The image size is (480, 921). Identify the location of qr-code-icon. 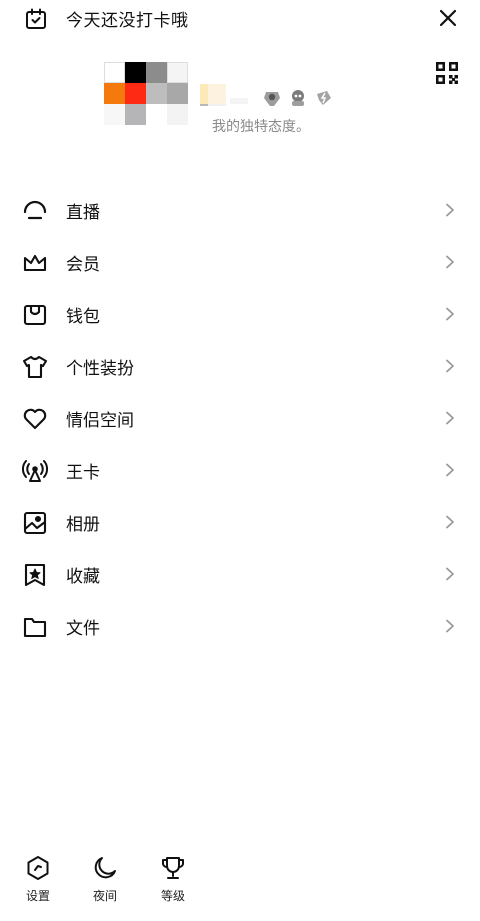
(447, 73).